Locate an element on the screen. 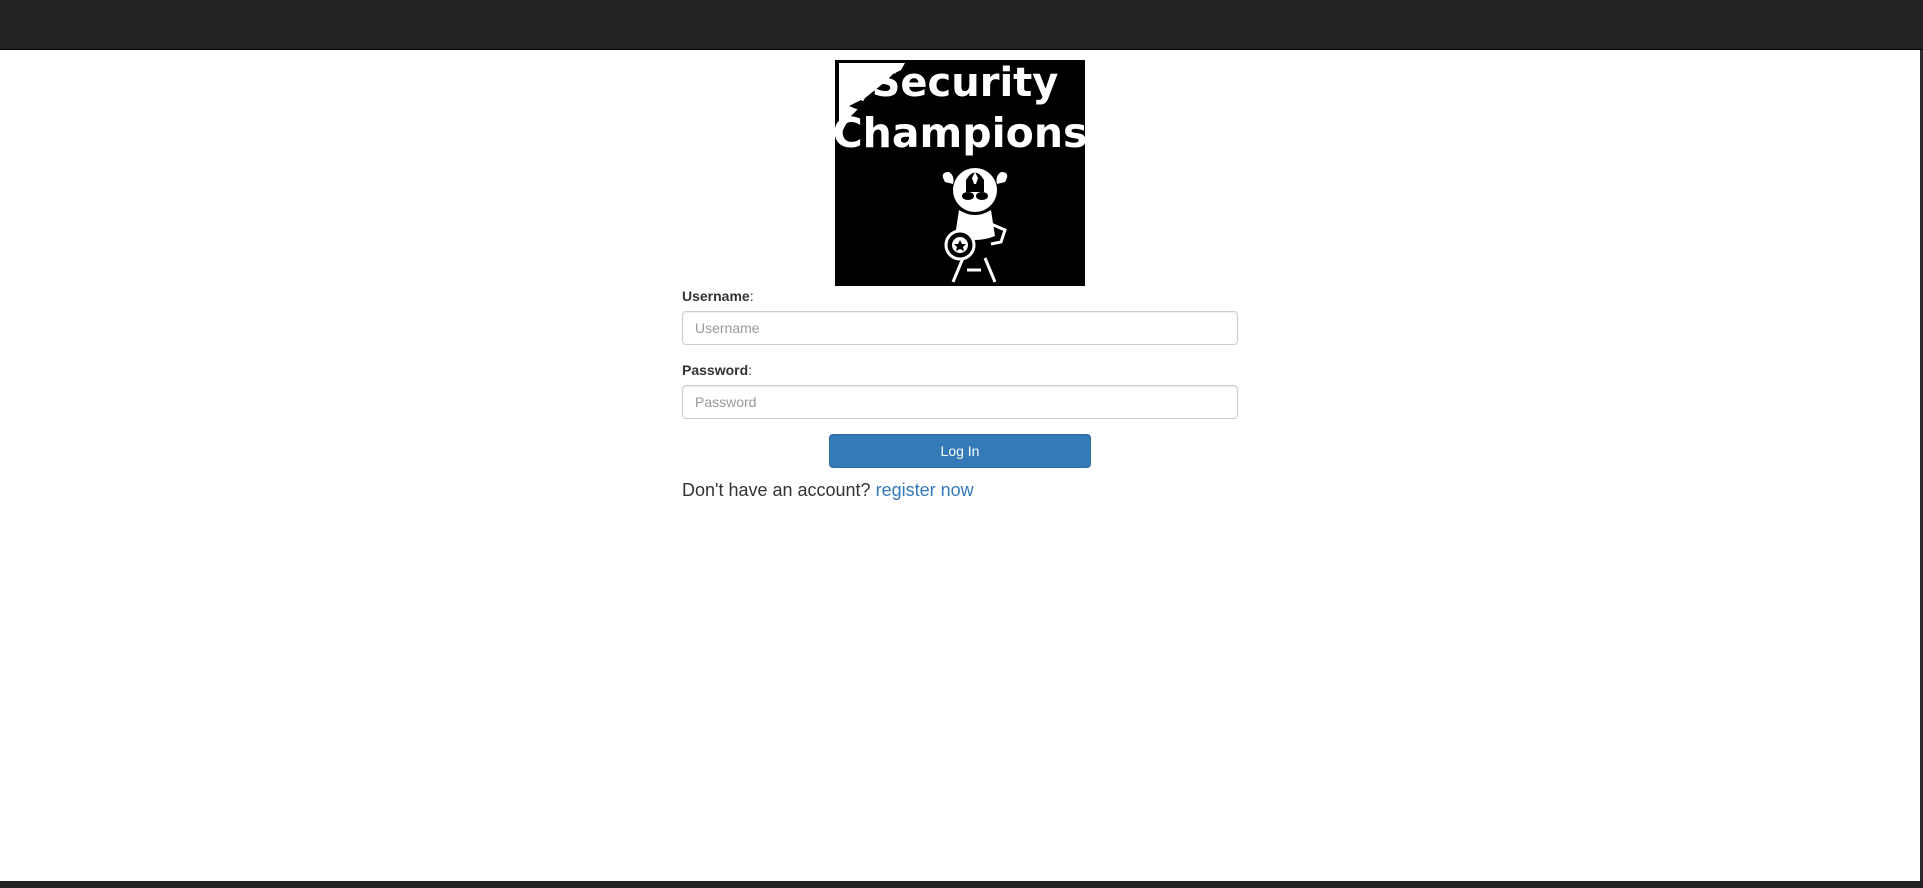  username-label: Username: is located at coordinates (718, 296).